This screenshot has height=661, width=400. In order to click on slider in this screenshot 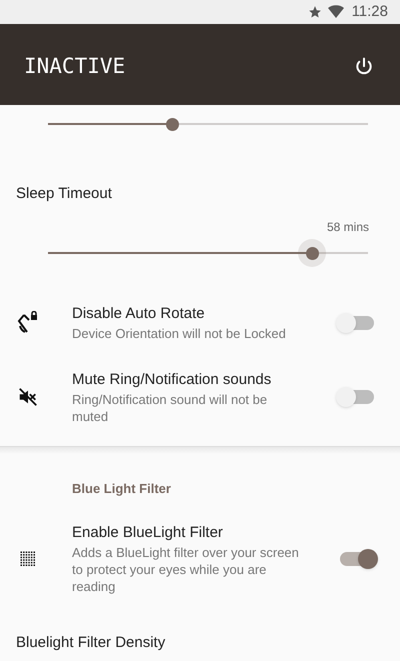, I will do `click(208, 253)`.